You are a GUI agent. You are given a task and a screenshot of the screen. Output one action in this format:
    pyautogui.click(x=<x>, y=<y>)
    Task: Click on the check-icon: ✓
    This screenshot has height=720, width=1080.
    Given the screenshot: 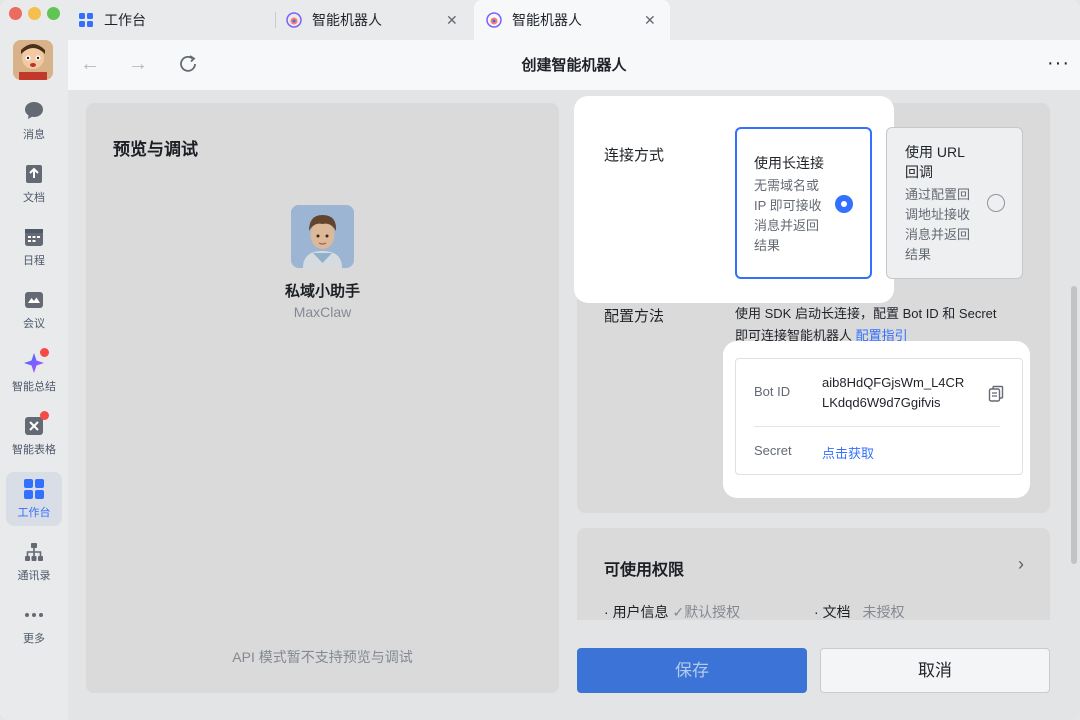 What is the action you would take?
    pyautogui.click(x=678, y=612)
    